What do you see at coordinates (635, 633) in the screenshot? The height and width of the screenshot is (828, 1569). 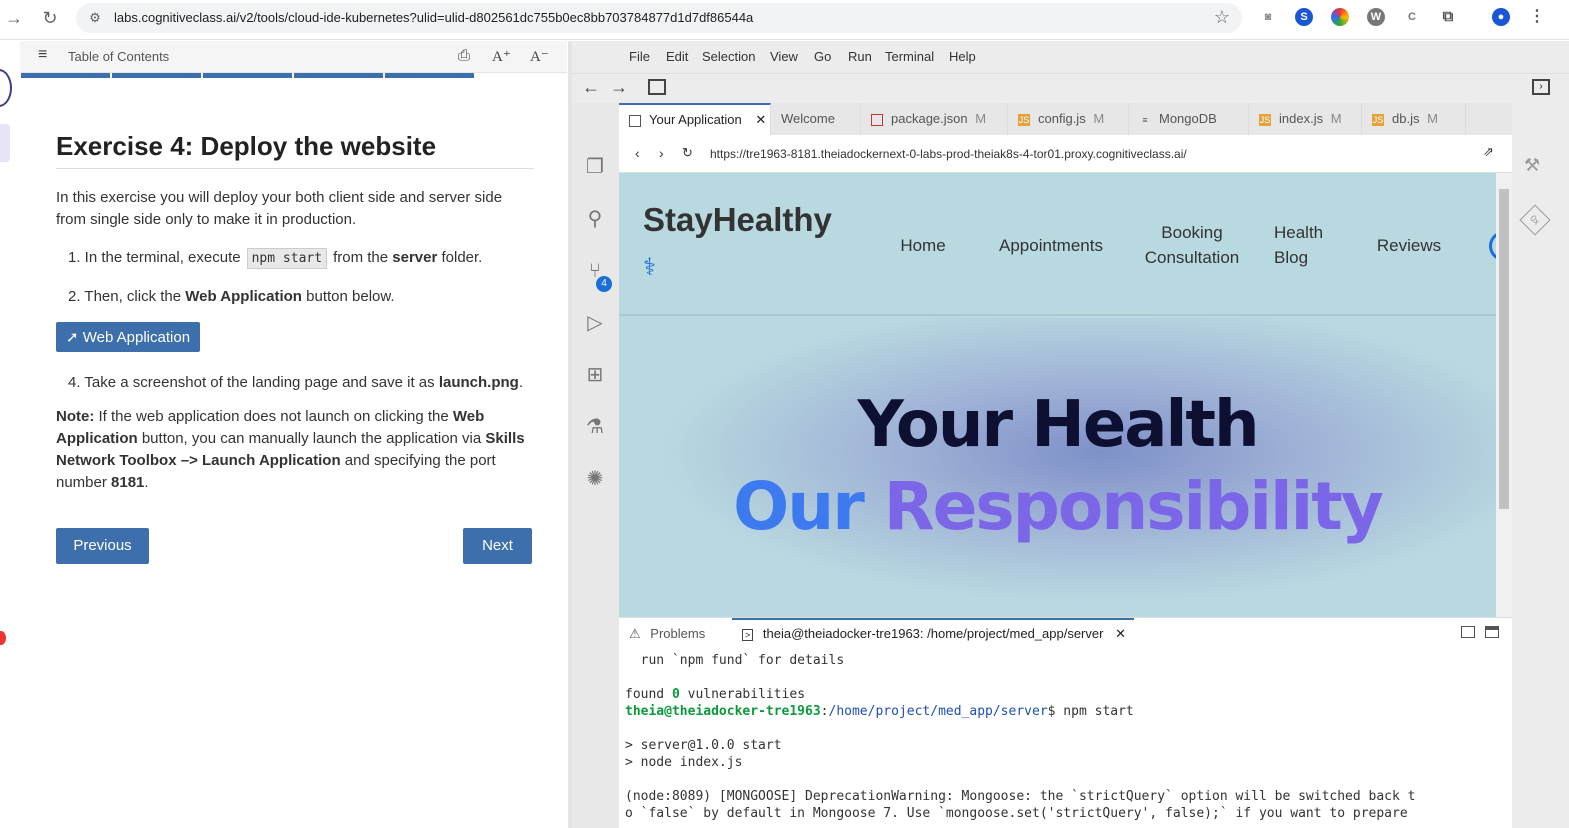 I see `warning-icon: ⚠` at bounding box center [635, 633].